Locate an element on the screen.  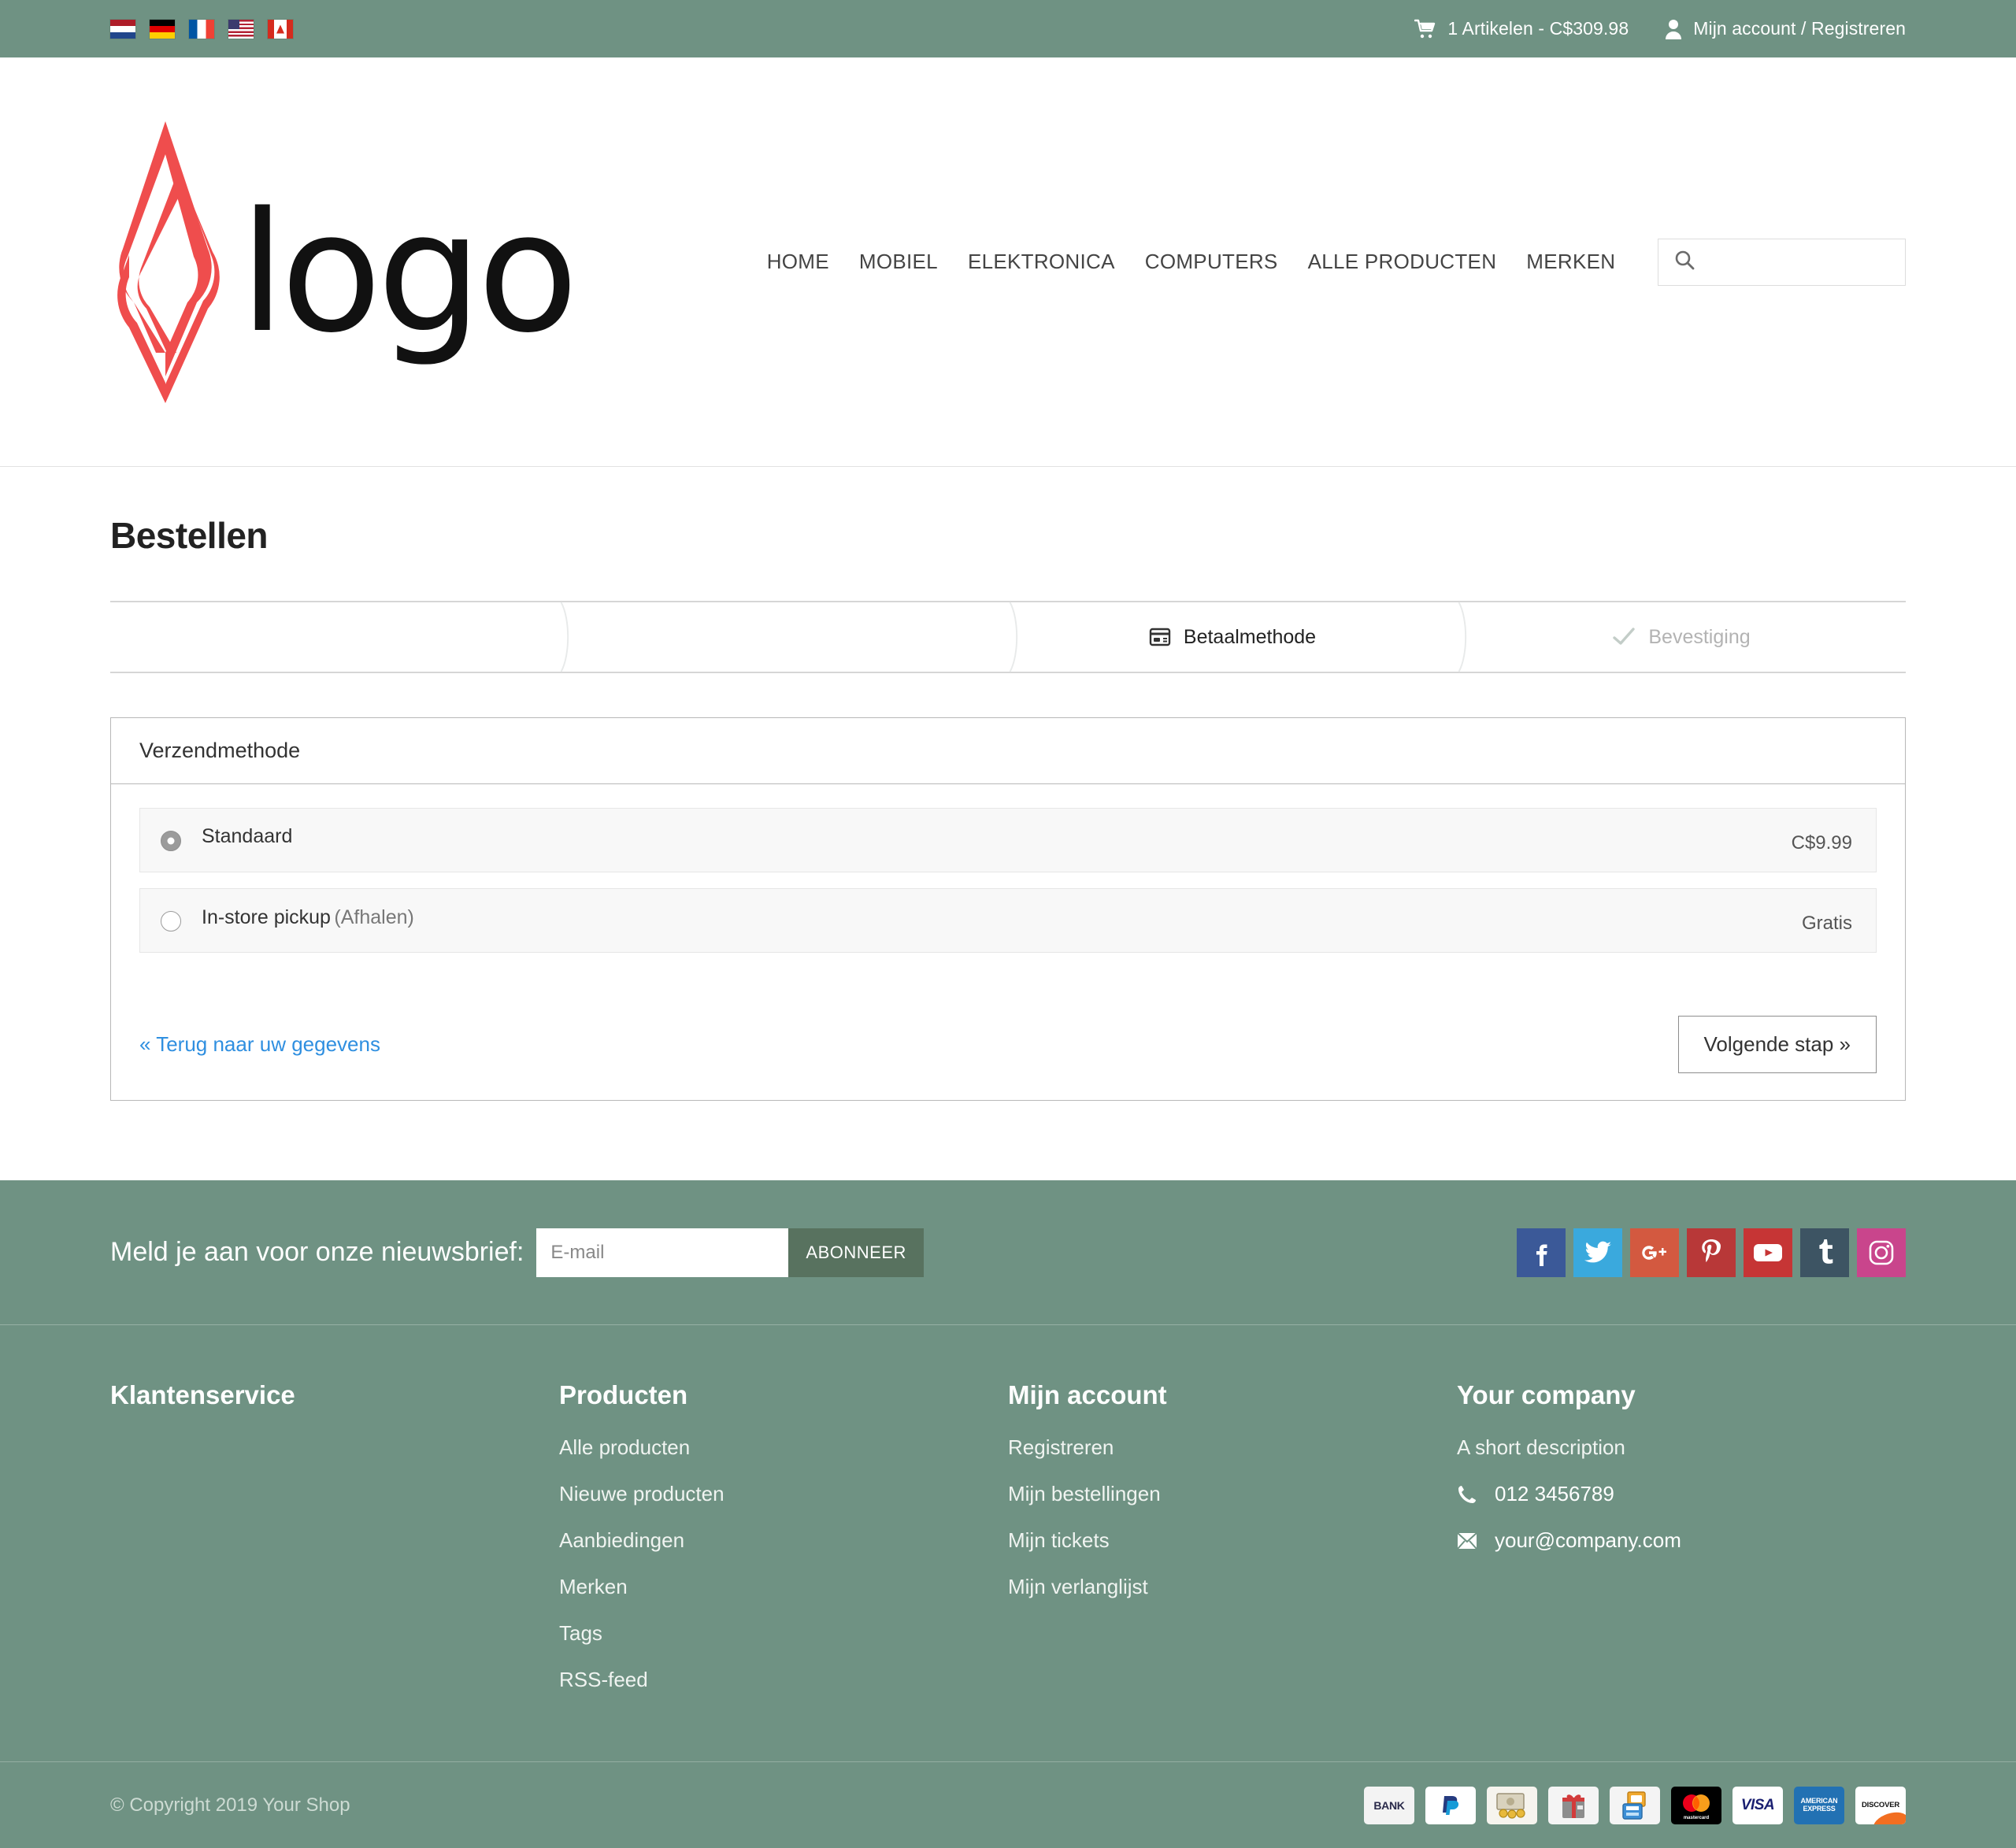
cart-label: 1 Artikelen - C$309.98 is located at coordinates (1538, 28).